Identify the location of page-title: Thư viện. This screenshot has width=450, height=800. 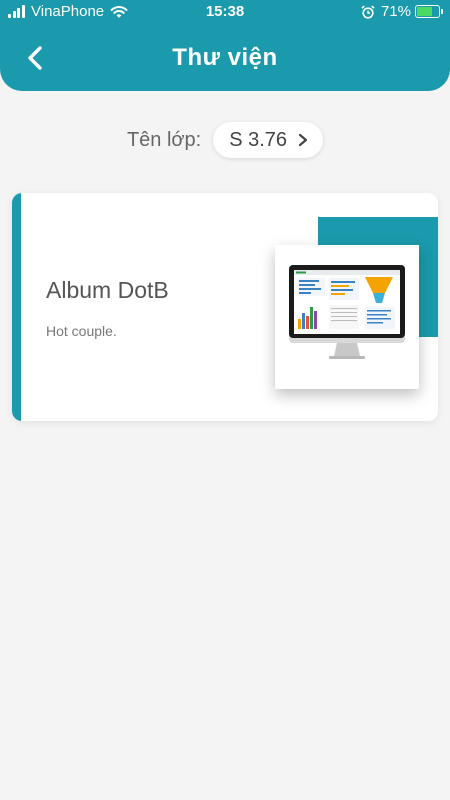
(225, 57).